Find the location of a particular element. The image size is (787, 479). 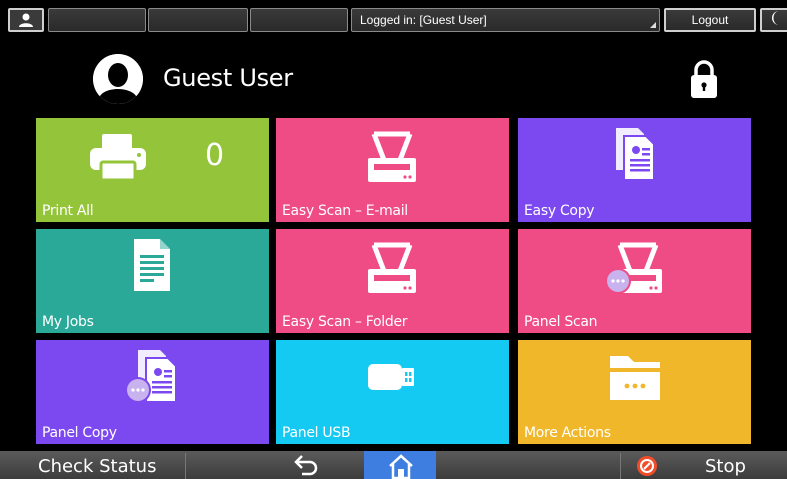

stop-icon is located at coordinates (647, 466).